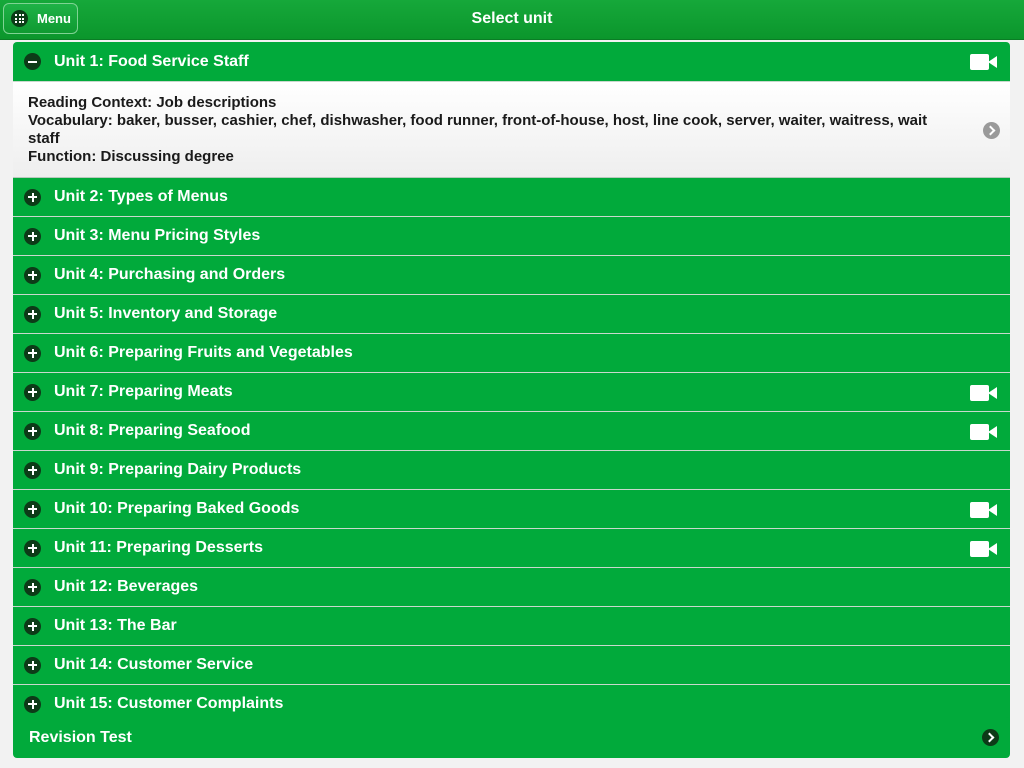 The height and width of the screenshot is (768, 1024). I want to click on unit-row-7: Unit 7: Preparing Meats, so click(511, 392).